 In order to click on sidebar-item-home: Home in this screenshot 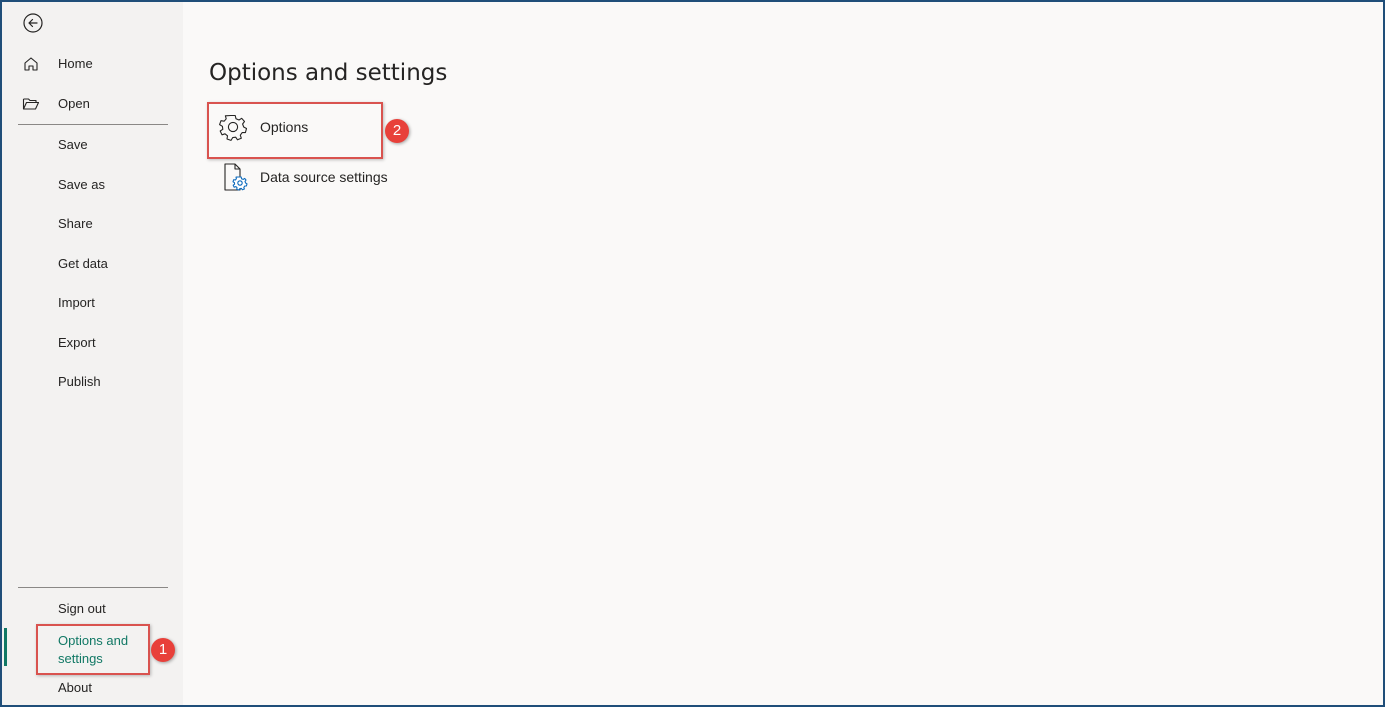, I will do `click(92, 64)`.